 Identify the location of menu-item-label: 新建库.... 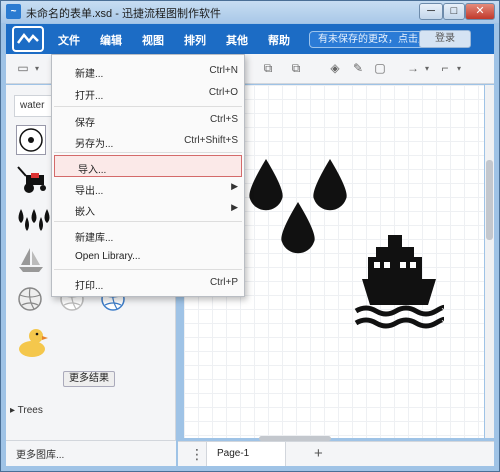
(94, 238).